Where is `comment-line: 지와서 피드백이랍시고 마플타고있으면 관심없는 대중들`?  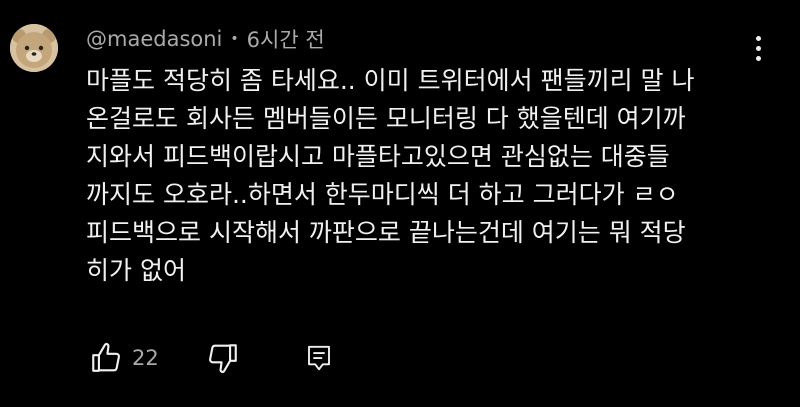
comment-line: 지와서 피드백이랍시고 마플타고있으면 관심없는 대중들 is located at coordinates (378, 156).